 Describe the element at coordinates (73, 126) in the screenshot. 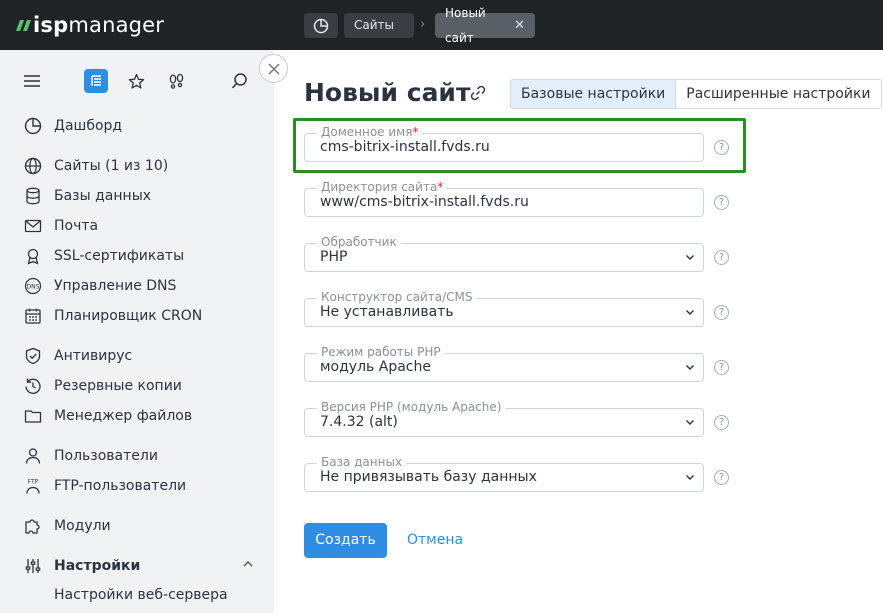

I see `sidebar-item-dashboard: Дашборд` at that location.